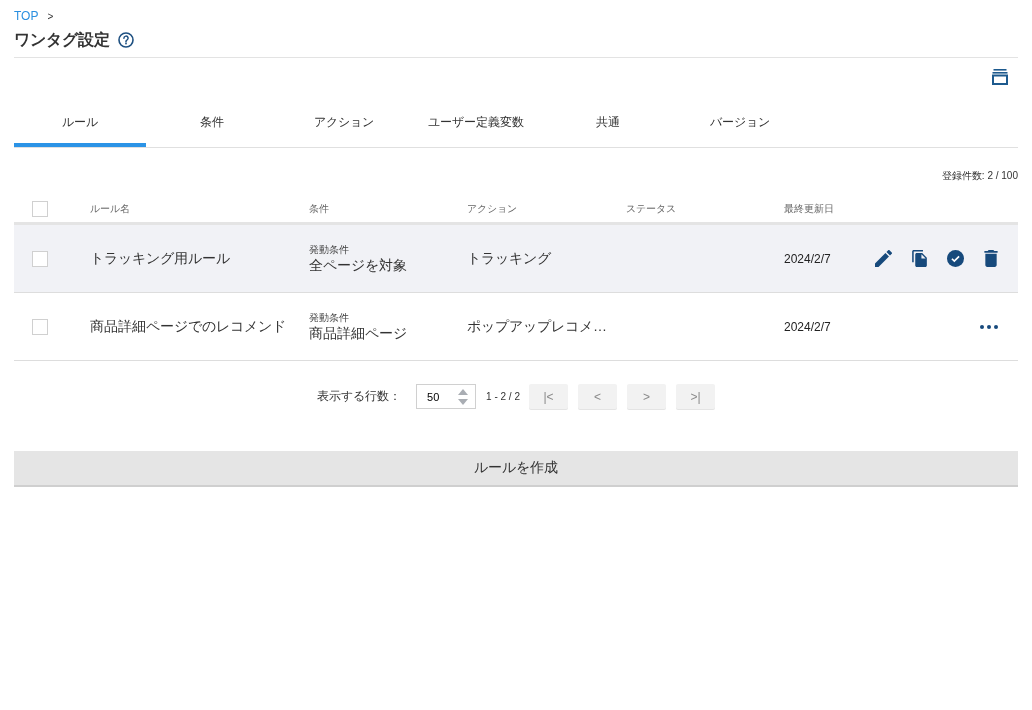 Image resolution: width=1032 pixels, height=710 pixels. Describe the element at coordinates (40, 208) in the screenshot. I see `select-all-checkbox` at that location.